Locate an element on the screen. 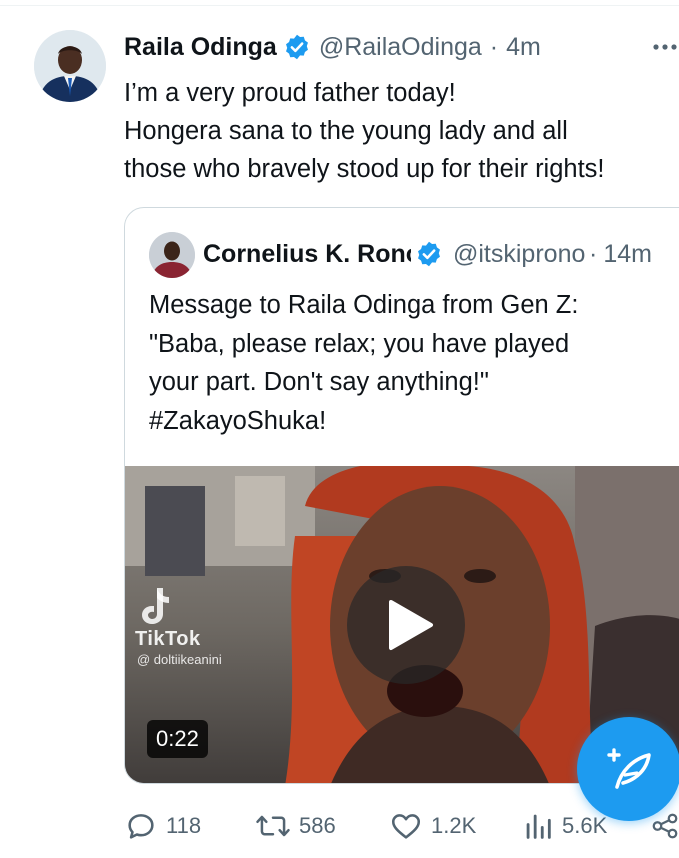 This screenshot has width=679, height=858. compose-post-button is located at coordinates (628, 769).